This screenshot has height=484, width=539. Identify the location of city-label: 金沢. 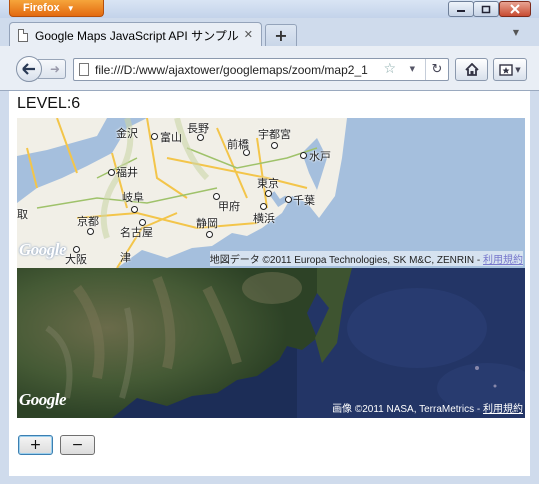
(127, 134).